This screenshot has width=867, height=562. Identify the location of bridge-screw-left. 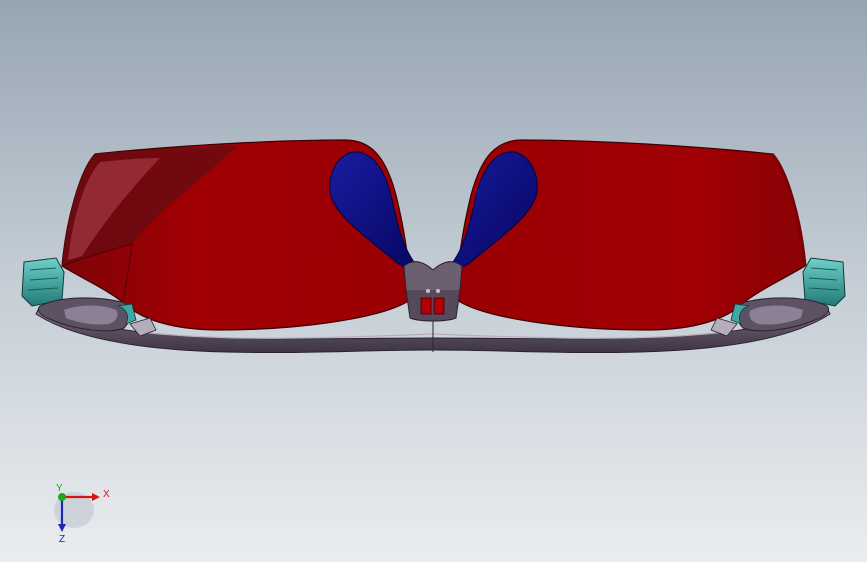
(428, 291).